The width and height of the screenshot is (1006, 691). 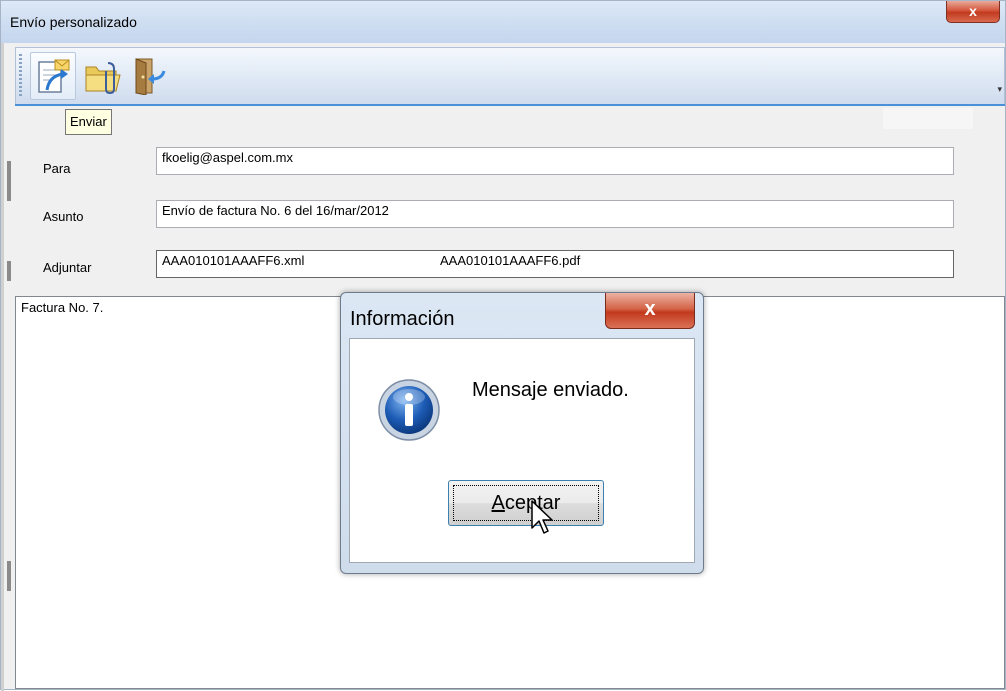 I want to click on exit-door-icon, so click(x=150, y=76).